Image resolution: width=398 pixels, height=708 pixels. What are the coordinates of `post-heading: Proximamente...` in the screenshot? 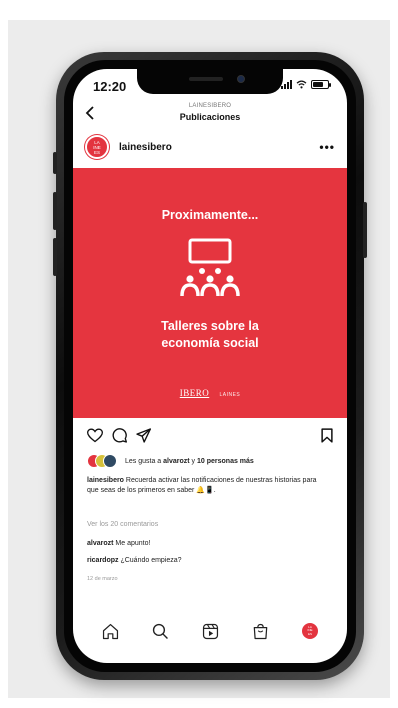 It's located at (210, 215).